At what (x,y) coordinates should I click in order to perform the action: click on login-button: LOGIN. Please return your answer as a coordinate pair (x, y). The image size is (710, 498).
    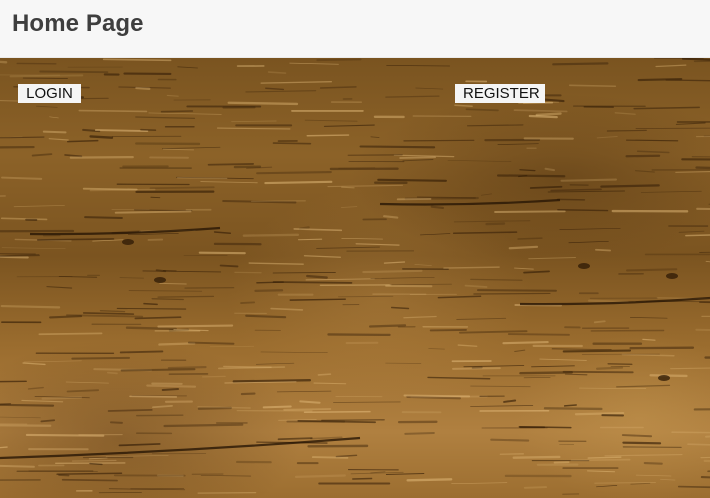
    Looking at the image, I should click on (49, 93).